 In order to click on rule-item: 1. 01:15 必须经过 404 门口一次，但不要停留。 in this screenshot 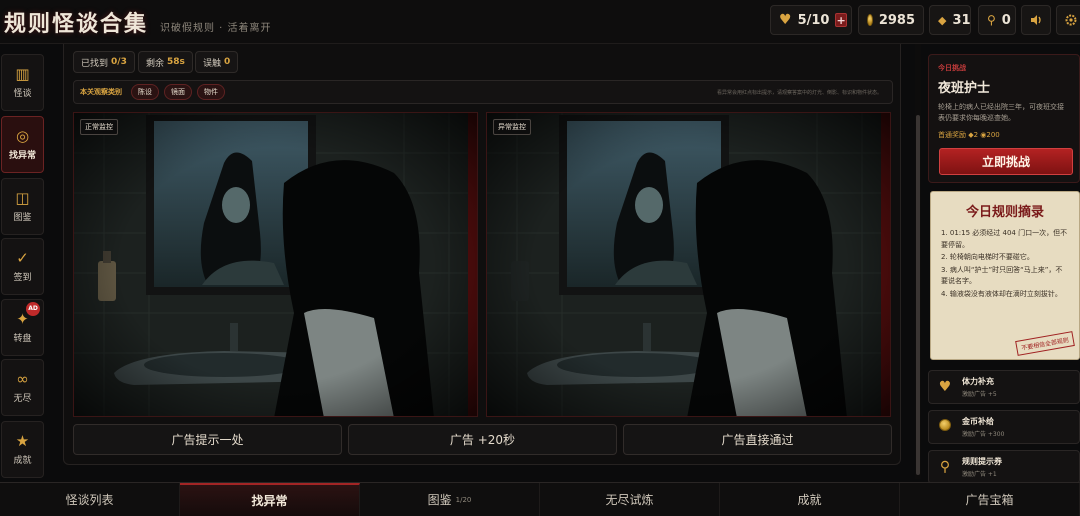, I will do `click(1004, 239)`.